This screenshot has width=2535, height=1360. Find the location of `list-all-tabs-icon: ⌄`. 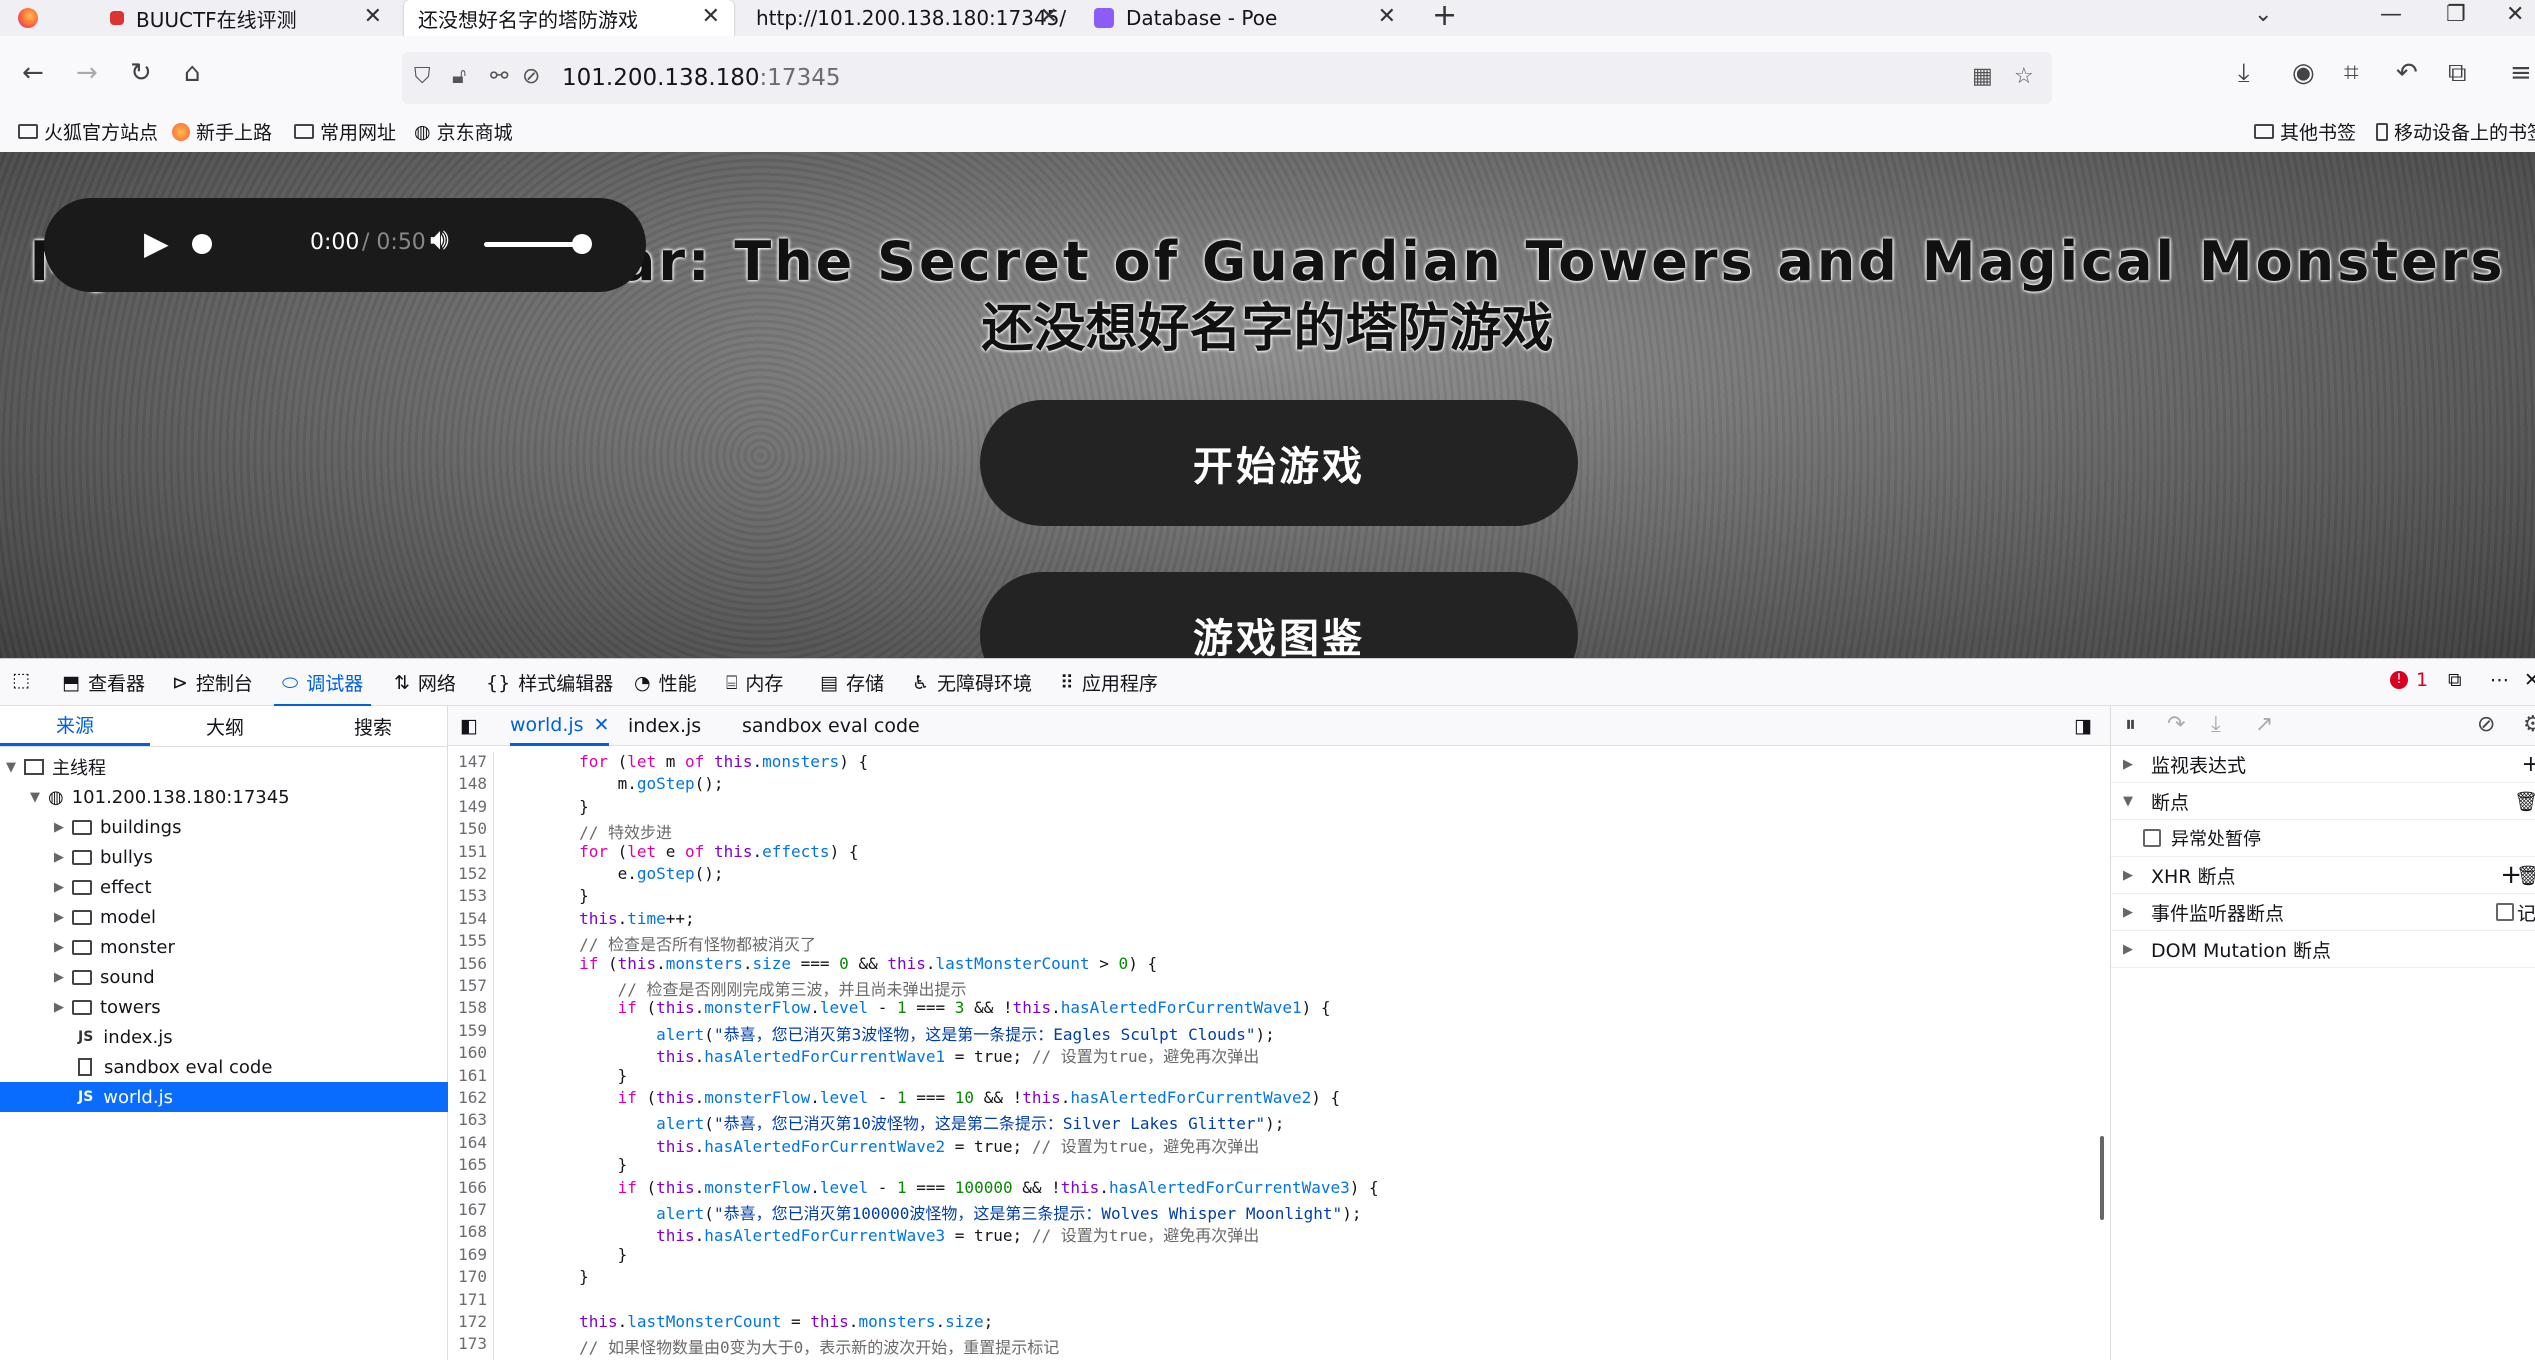

list-all-tabs-icon: ⌄ is located at coordinates (2263, 14).